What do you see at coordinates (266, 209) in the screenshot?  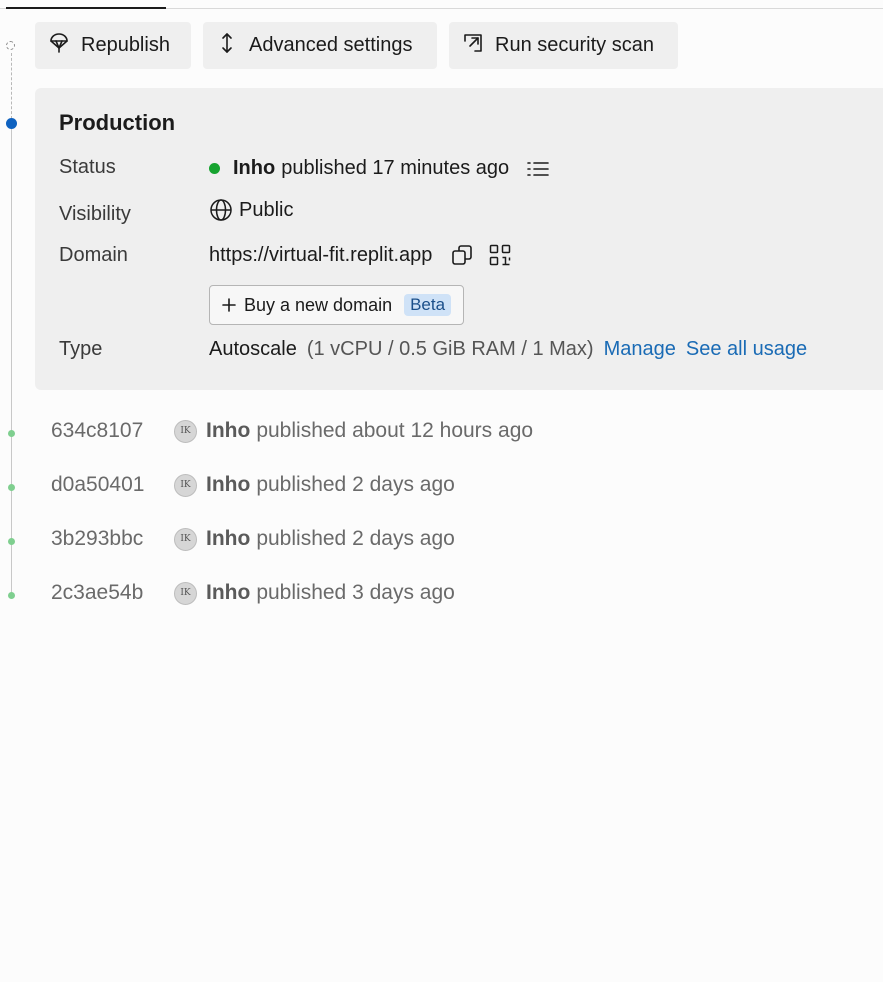 I see `visibility-text: Public` at bounding box center [266, 209].